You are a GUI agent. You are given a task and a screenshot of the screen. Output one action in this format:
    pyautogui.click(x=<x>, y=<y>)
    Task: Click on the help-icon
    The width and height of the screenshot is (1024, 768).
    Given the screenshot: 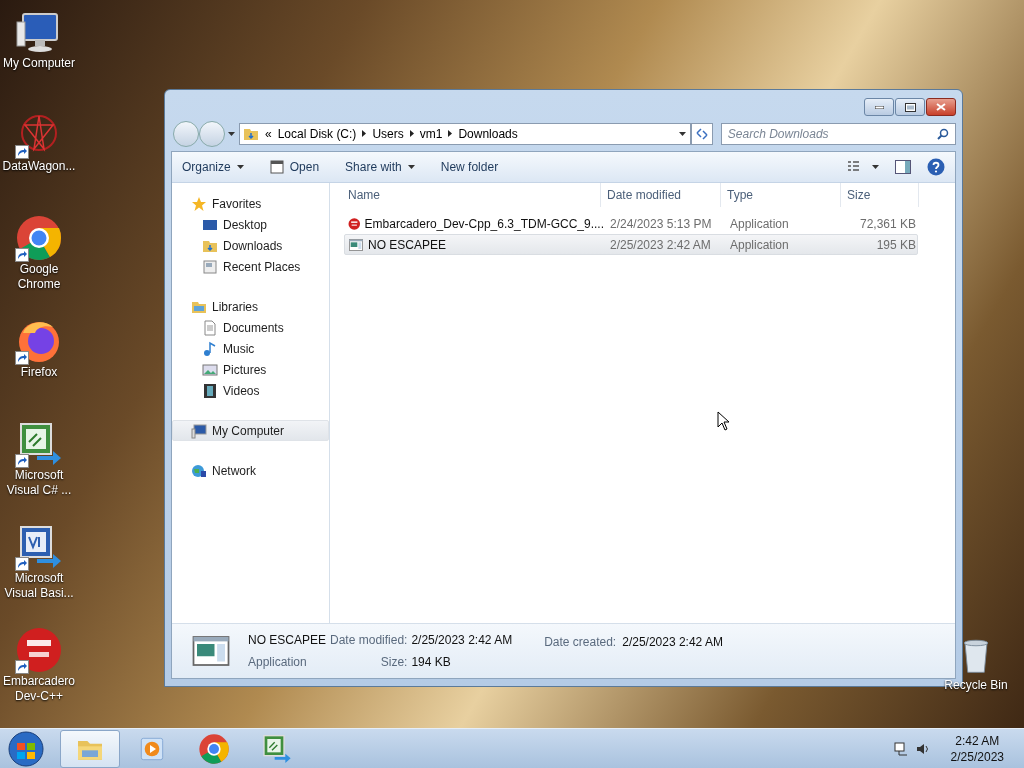 What is the action you would take?
    pyautogui.click(x=936, y=167)
    